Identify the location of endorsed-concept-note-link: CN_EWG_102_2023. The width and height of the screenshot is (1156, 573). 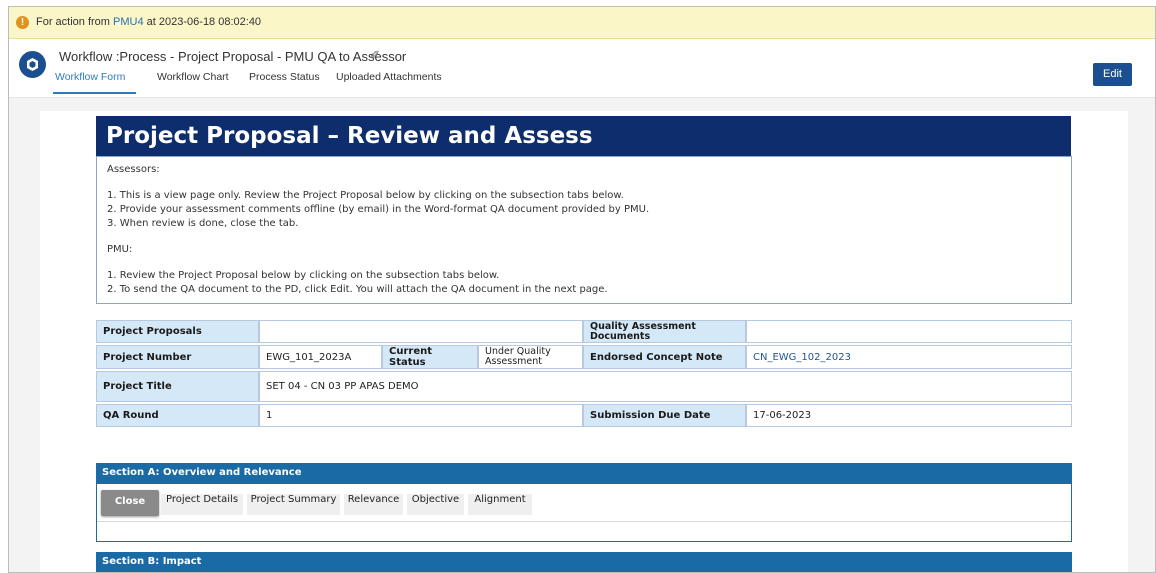
(802, 357).